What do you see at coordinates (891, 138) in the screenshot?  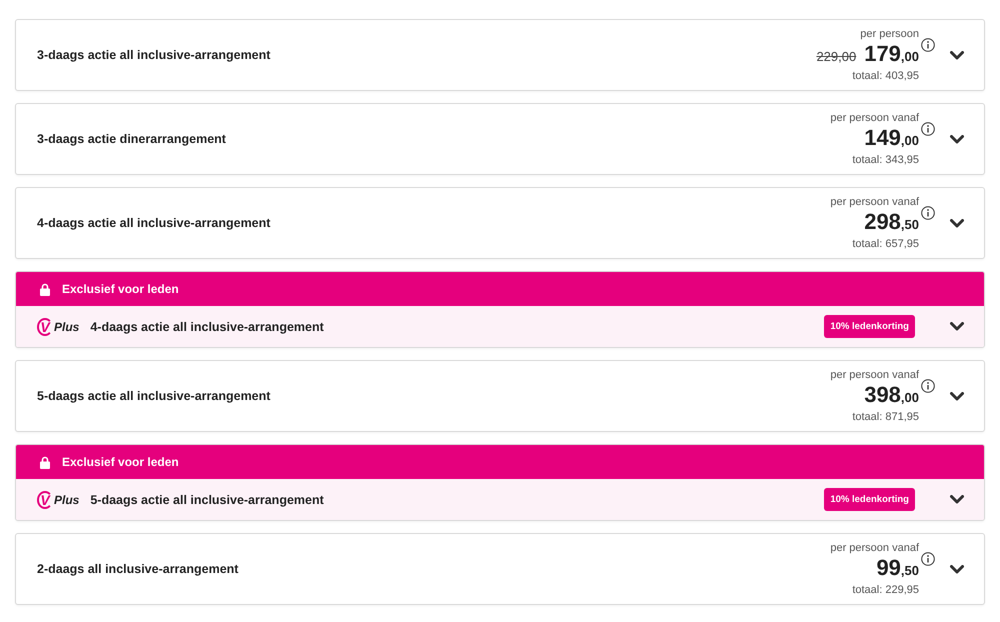 I see `price: 149,00` at bounding box center [891, 138].